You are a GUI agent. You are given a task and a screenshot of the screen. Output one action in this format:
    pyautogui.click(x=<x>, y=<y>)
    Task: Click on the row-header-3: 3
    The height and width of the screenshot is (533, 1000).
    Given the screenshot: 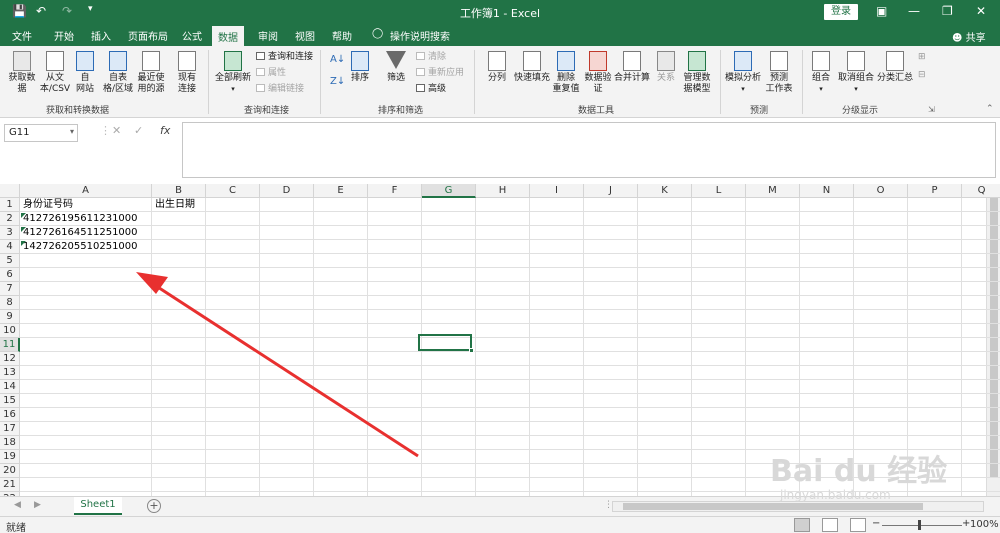 What is the action you would take?
    pyautogui.click(x=10, y=233)
    